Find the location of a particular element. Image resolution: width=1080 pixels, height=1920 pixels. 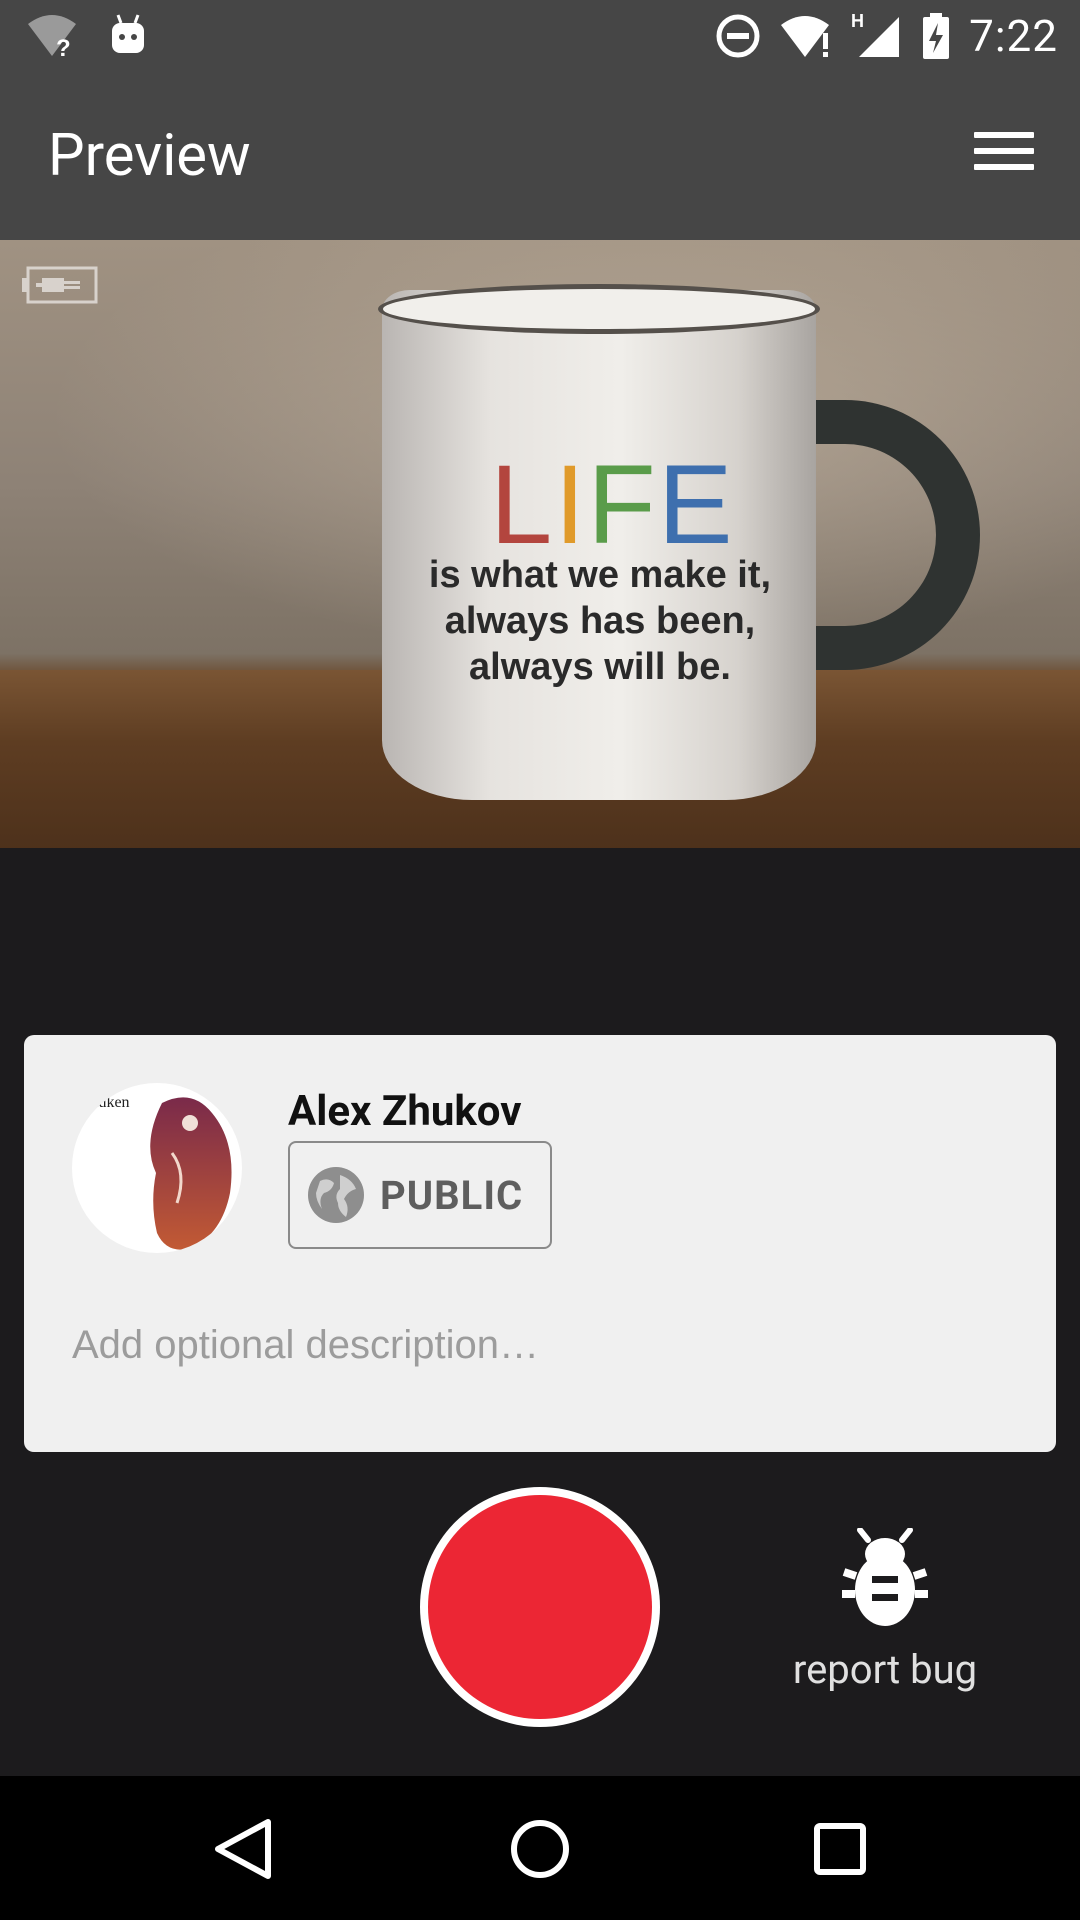

record-button is located at coordinates (540, 1607).